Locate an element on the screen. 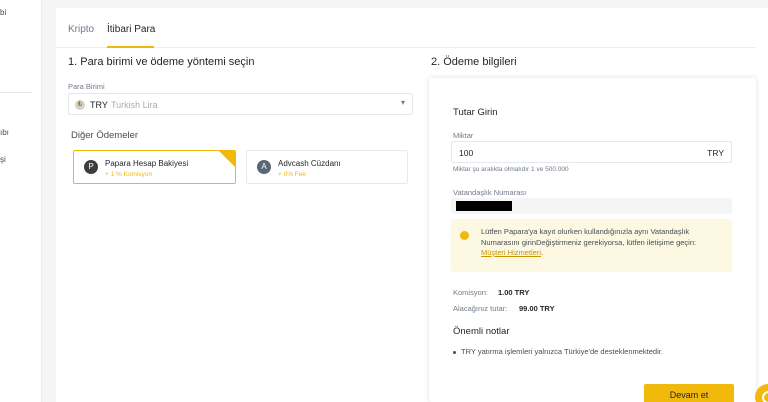 This screenshot has width=768, height=402. citizen-number-label: Vatandaşlık Numarası is located at coordinates (490, 192).